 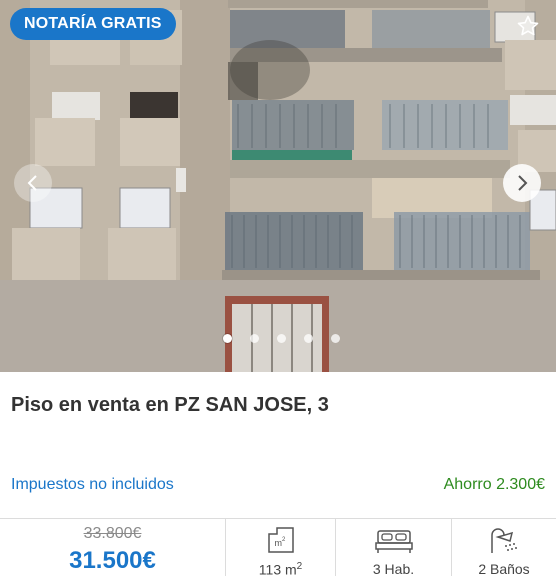 I want to click on old-price: 33.800€, so click(x=112, y=533).